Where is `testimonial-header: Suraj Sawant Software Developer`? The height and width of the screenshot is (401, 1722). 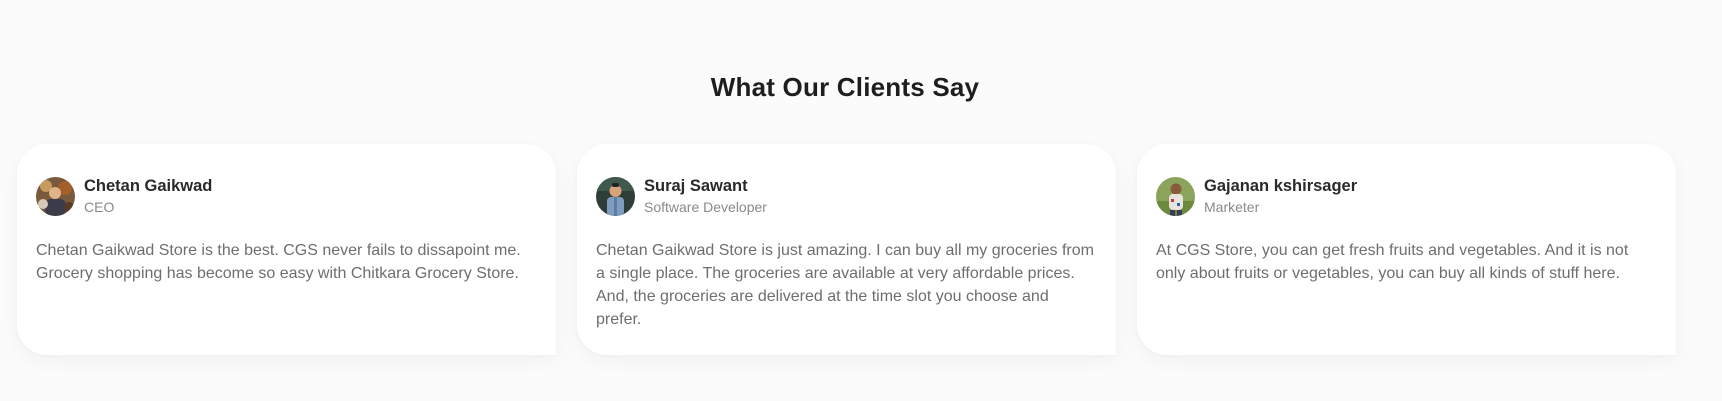 testimonial-header: Suraj Sawant Software Developer is located at coordinates (846, 196).